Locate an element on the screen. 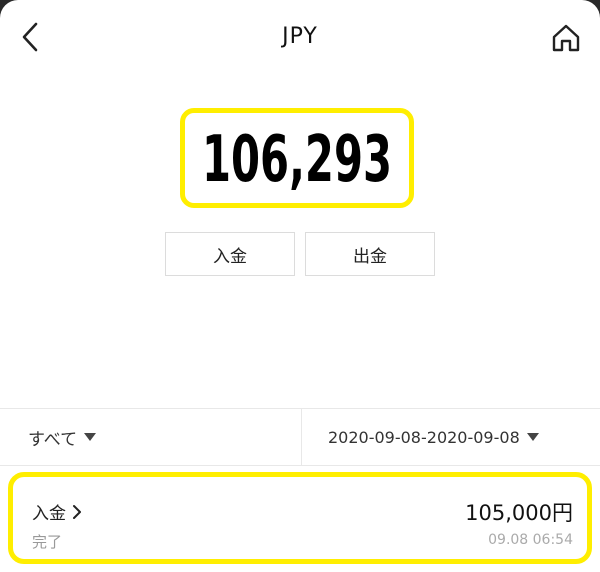 The height and width of the screenshot is (572, 600). transaction-amount: 105,000円 is located at coordinates (519, 513).